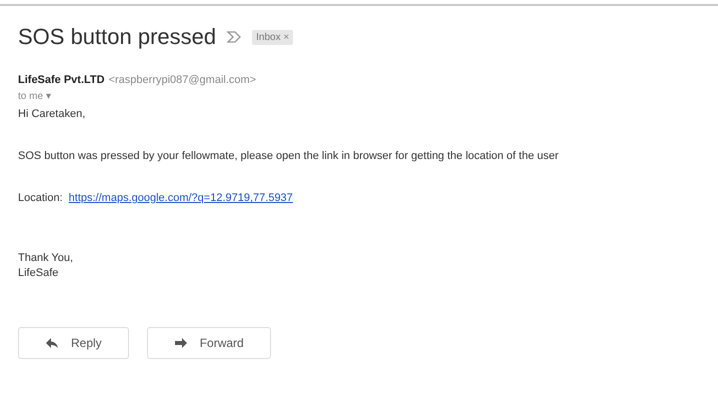 Image resolution: width=718 pixels, height=410 pixels. What do you see at coordinates (73, 343) in the screenshot?
I see `reply-button: Reply` at bounding box center [73, 343].